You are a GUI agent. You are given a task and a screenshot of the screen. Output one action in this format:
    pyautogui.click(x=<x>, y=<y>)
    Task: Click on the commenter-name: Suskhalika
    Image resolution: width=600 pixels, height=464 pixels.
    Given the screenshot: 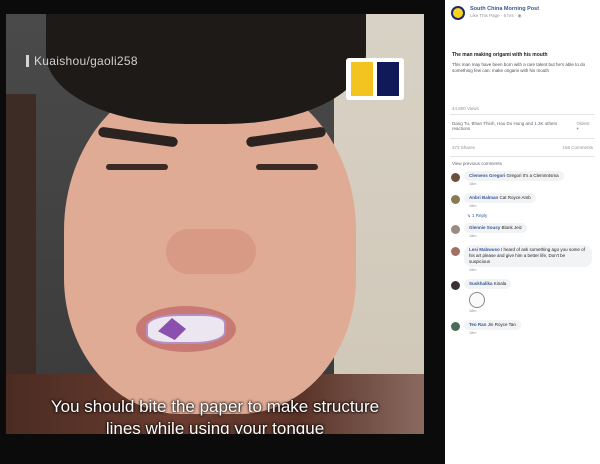 What is the action you would take?
    pyautogui.click(x=481, y=283)
    